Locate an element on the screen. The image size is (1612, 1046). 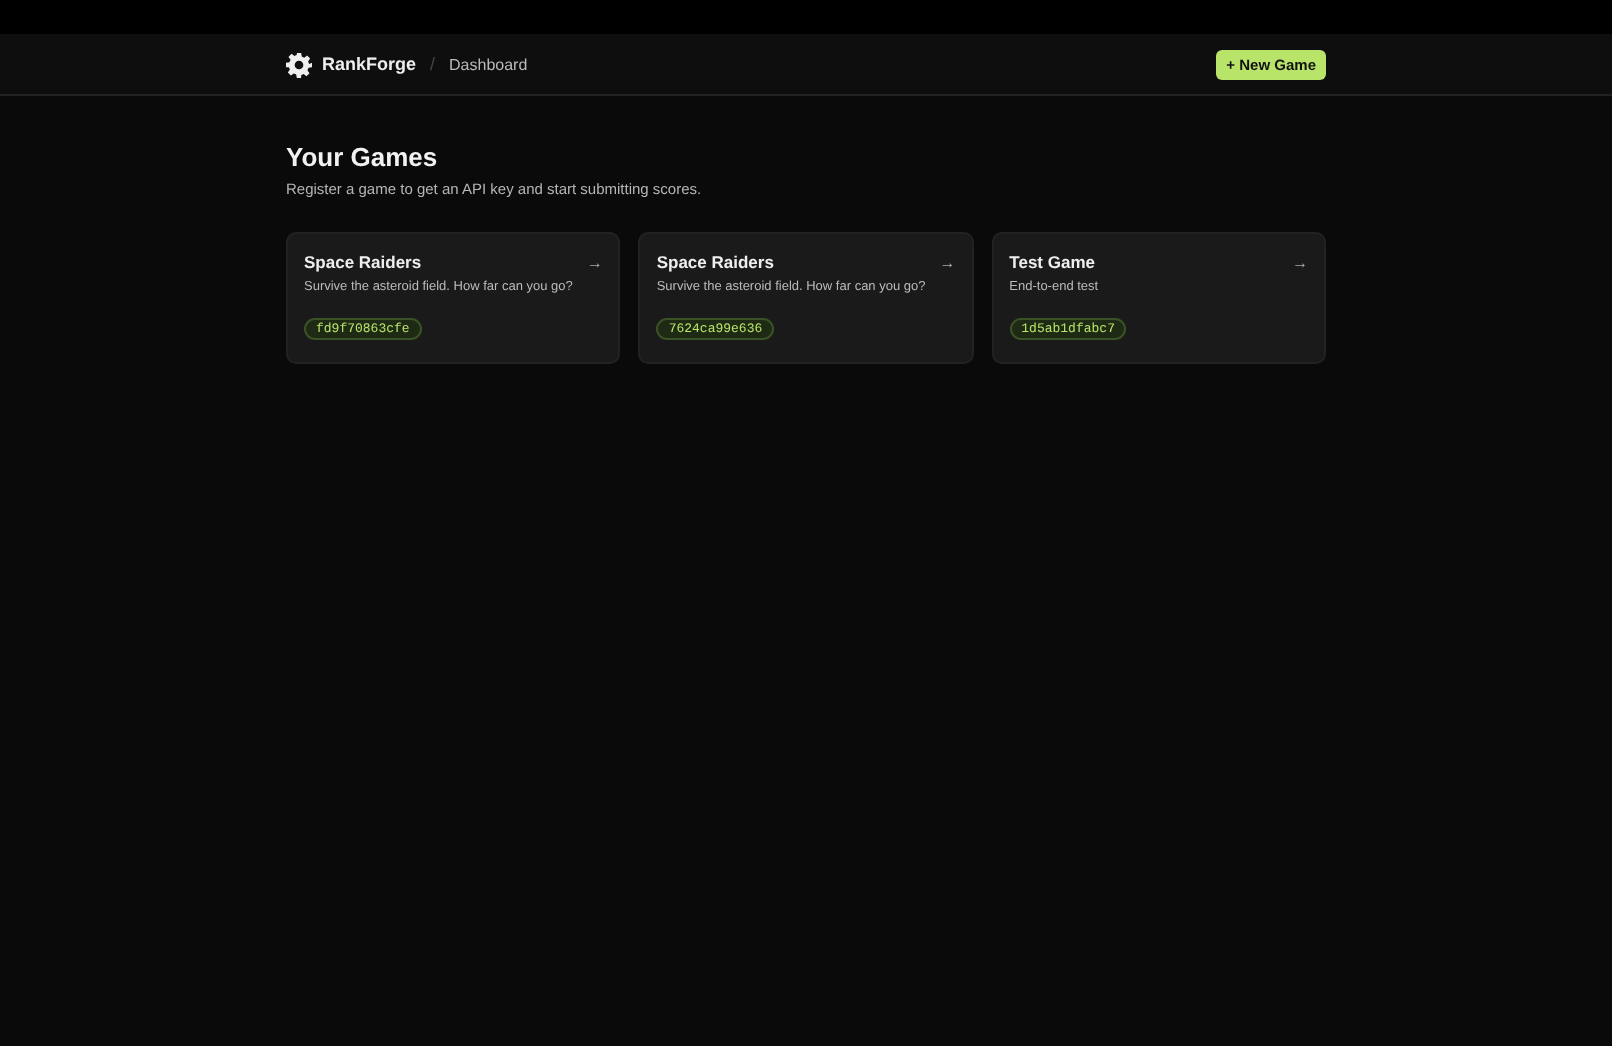
breadcrumb-link: Dashboard is located at coordinates (488, 64).